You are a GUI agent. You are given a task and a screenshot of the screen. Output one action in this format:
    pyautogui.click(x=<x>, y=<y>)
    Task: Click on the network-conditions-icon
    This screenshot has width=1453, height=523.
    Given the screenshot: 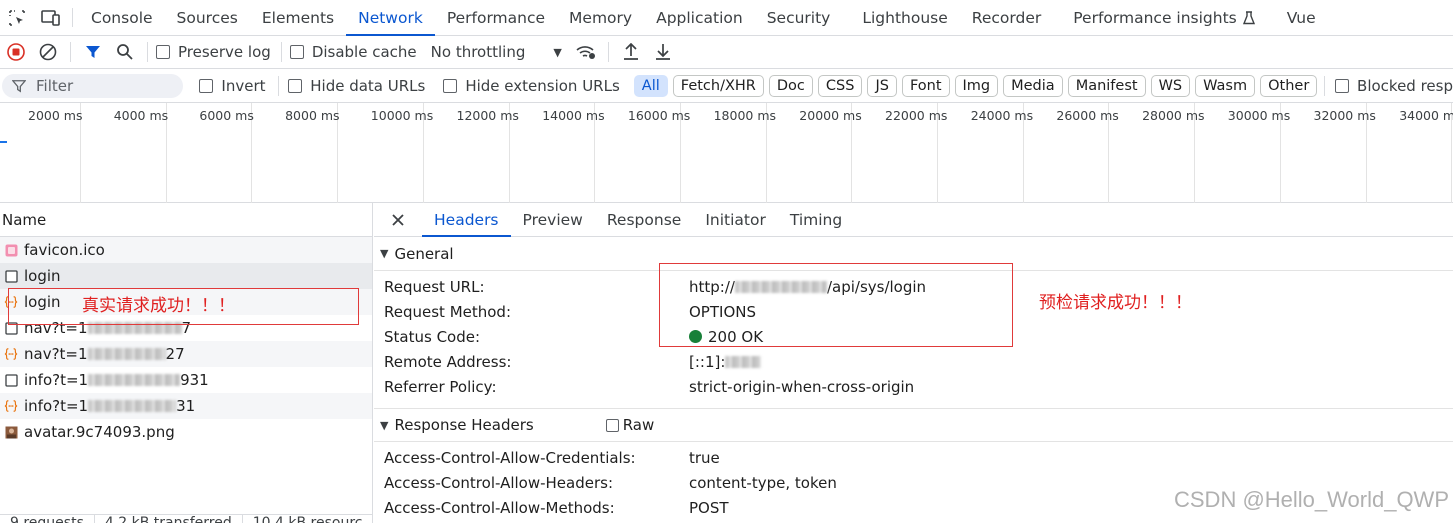 What is the action you would take?
    pyautogui.click(x=586, y=52)
    